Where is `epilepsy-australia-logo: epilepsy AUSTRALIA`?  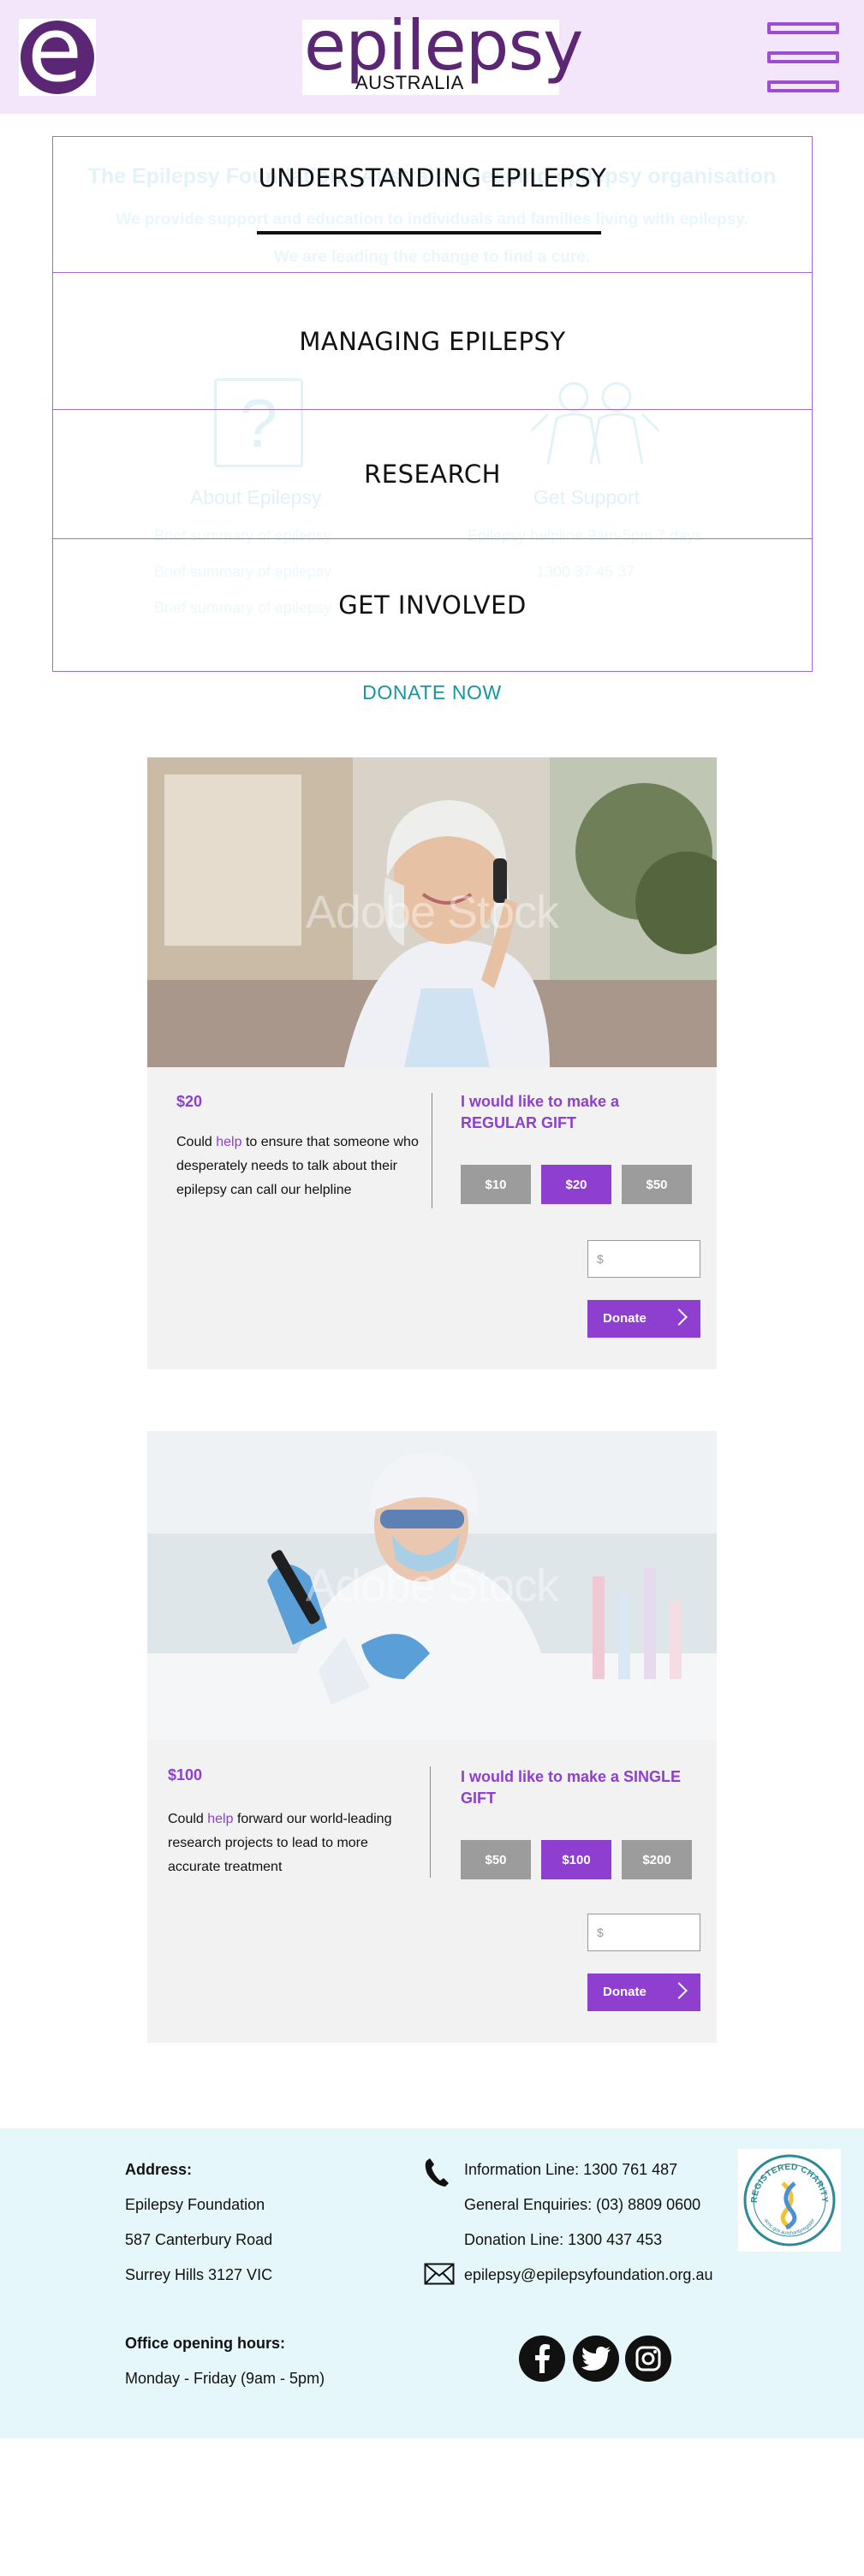 epilepsy-australia-logo: epilepsy AUSTRALIA is located at coordinates (443, 51).